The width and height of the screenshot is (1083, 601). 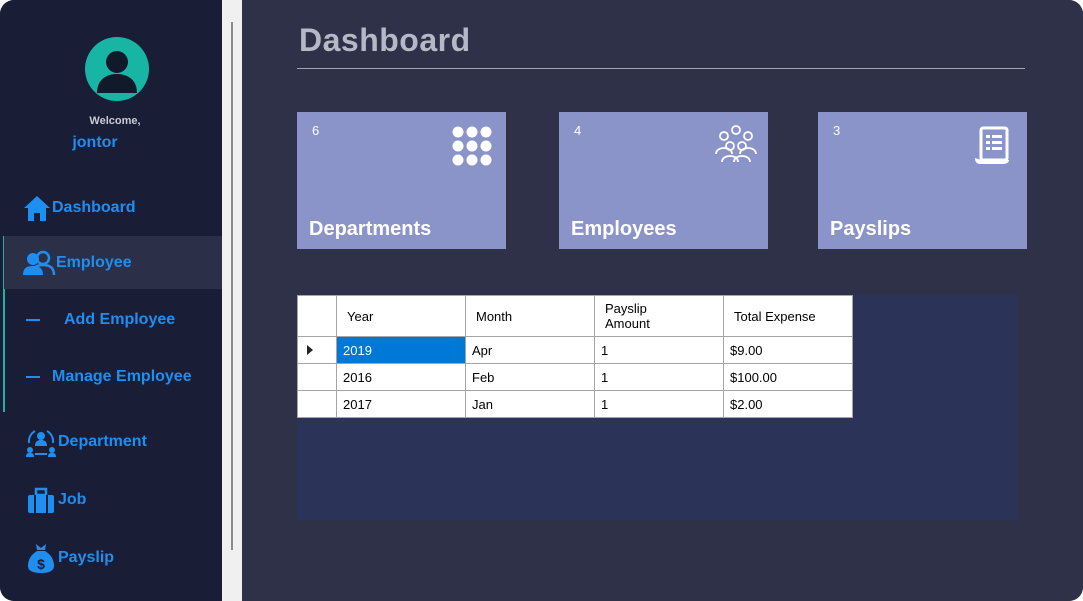 I want to click on department-icon, so click(x=41, y=442).